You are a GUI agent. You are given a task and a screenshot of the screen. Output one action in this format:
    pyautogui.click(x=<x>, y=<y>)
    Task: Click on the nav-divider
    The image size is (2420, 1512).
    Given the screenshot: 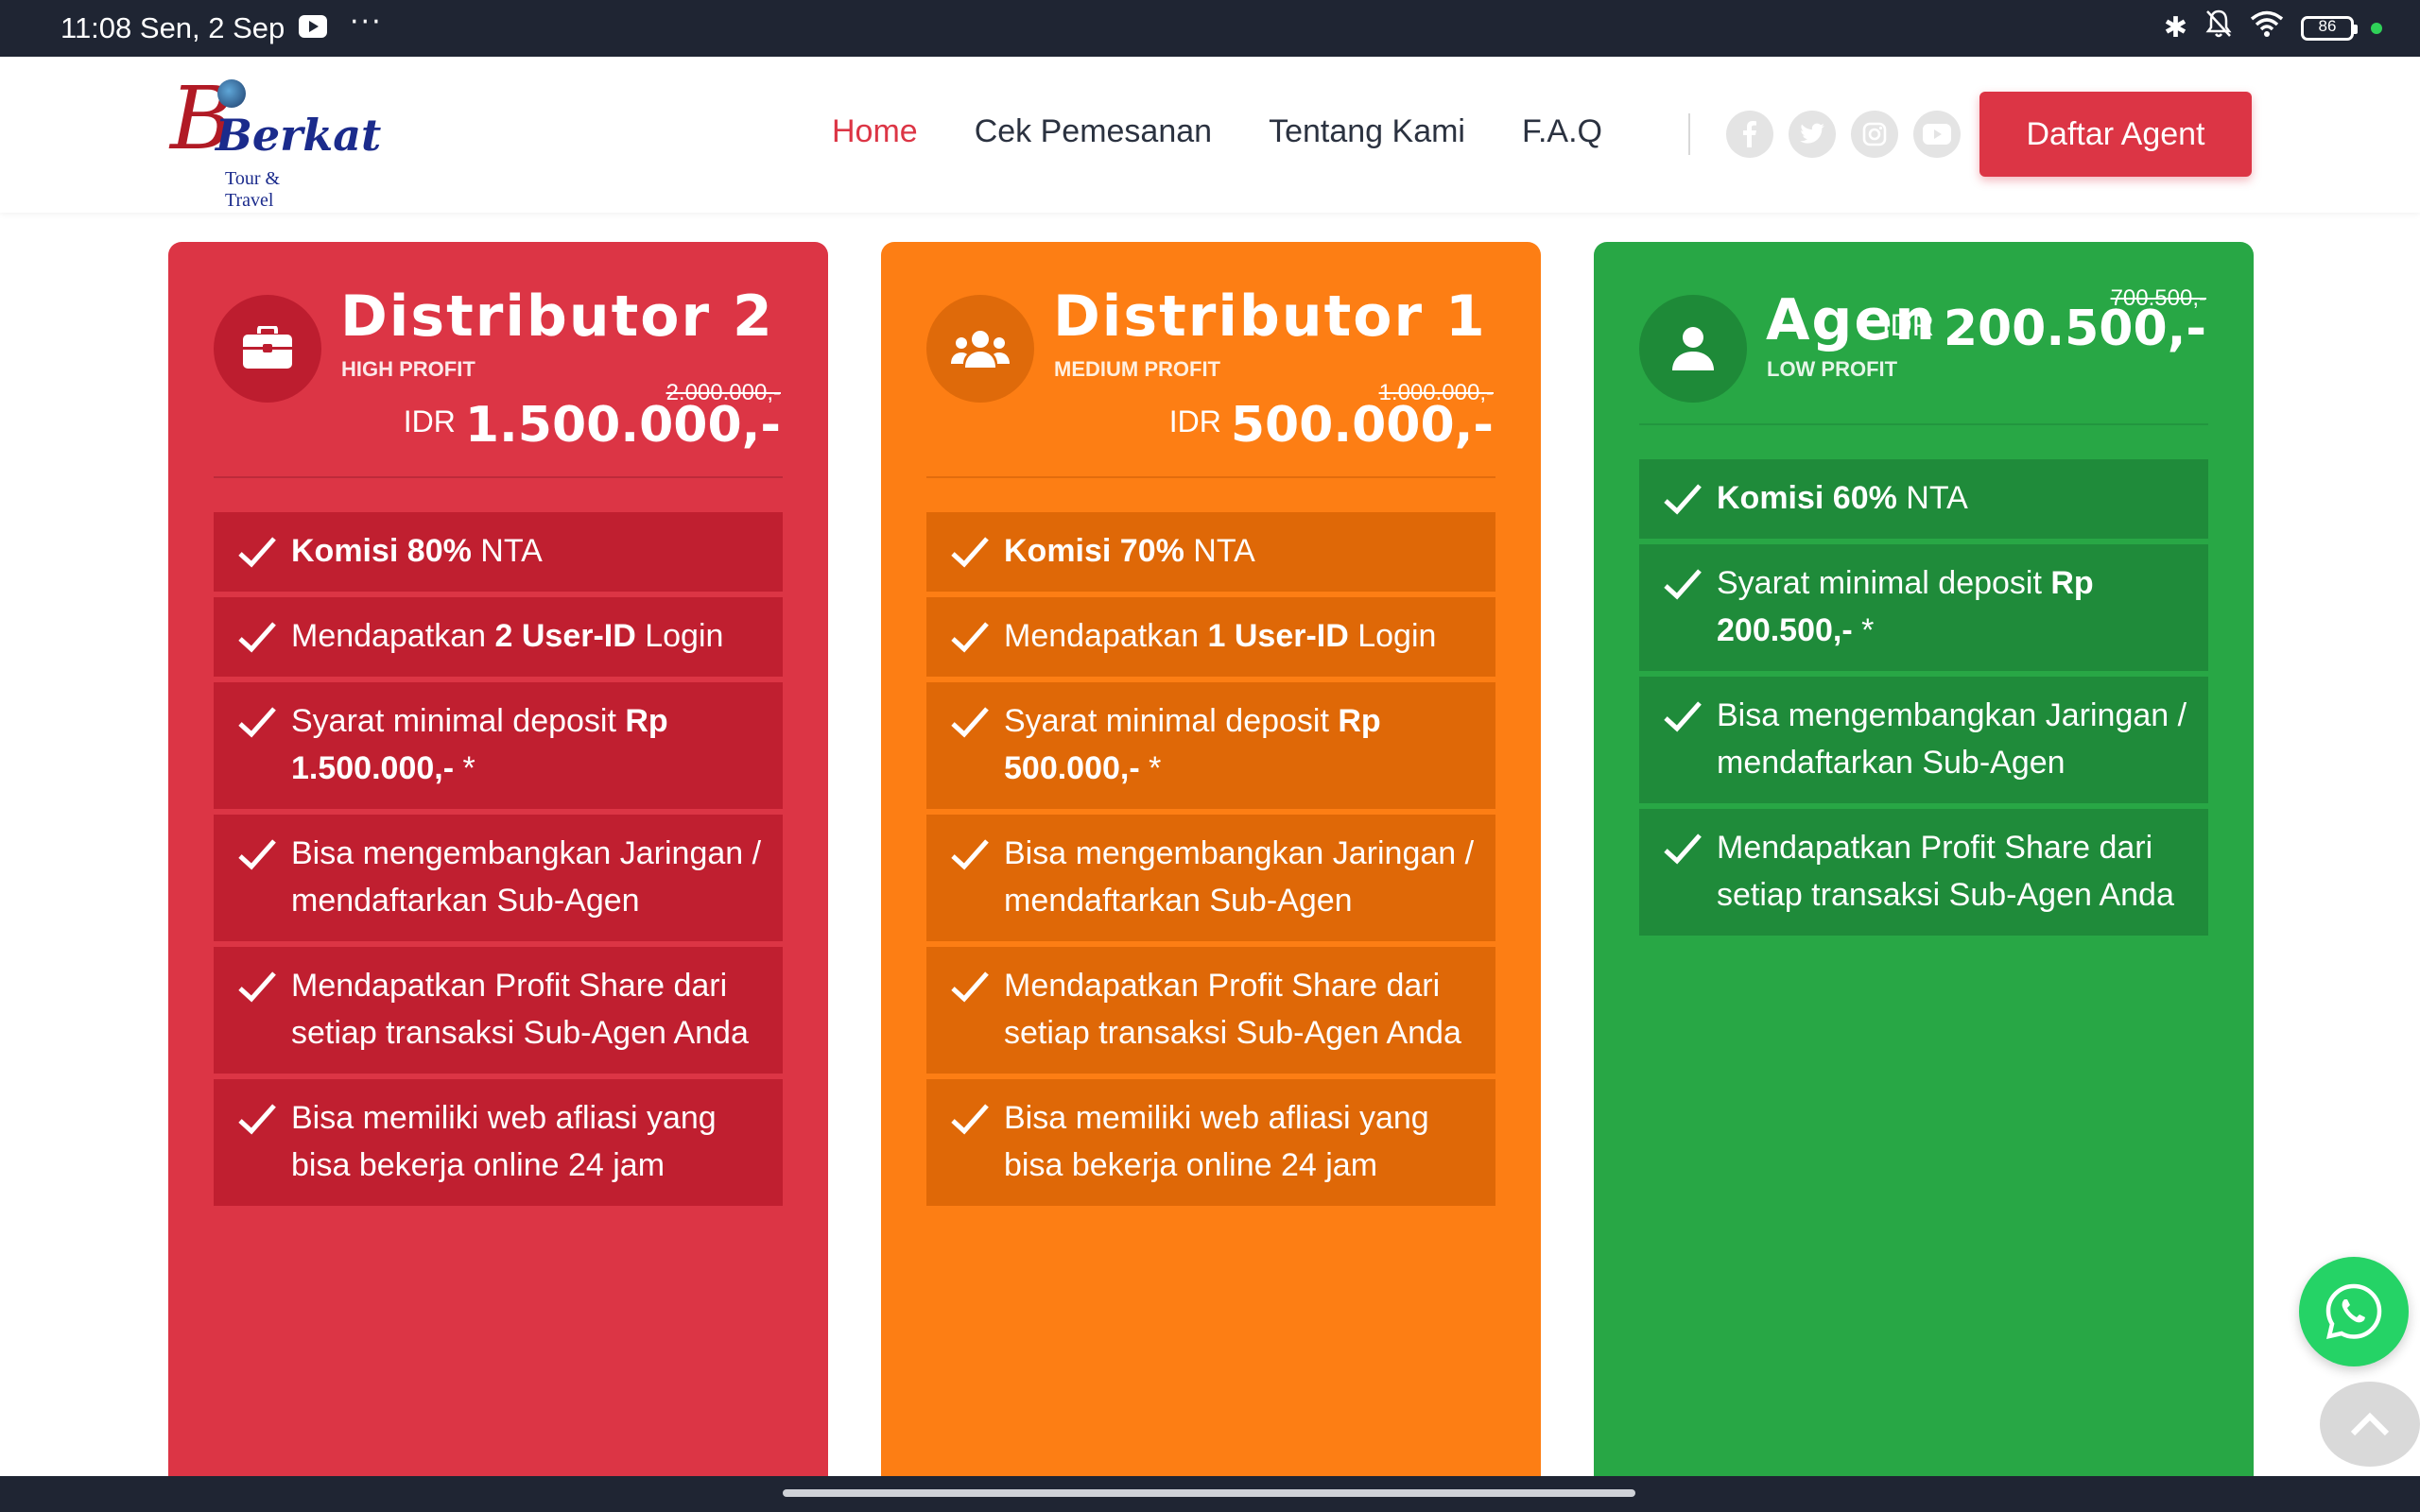 What is the action you would take?
    pyautogui.click(x=1689, y=134)
    